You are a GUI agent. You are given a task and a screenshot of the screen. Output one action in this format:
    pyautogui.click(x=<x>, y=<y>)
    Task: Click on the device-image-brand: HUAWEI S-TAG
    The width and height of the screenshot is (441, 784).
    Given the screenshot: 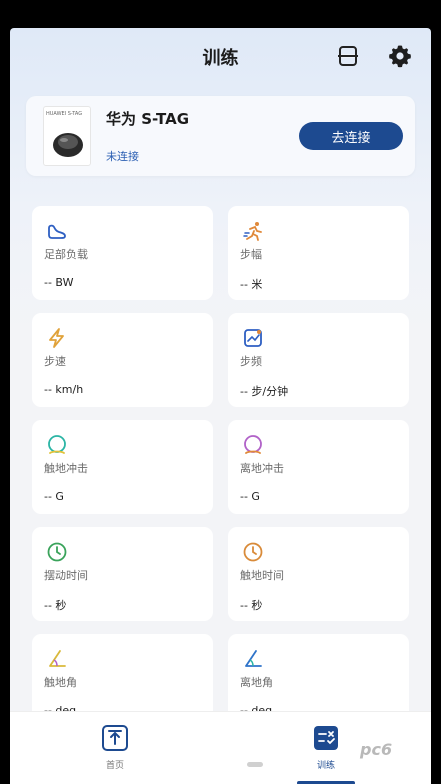 What is the action you would take?
    pyautogui.click(x=64, y=114)
    